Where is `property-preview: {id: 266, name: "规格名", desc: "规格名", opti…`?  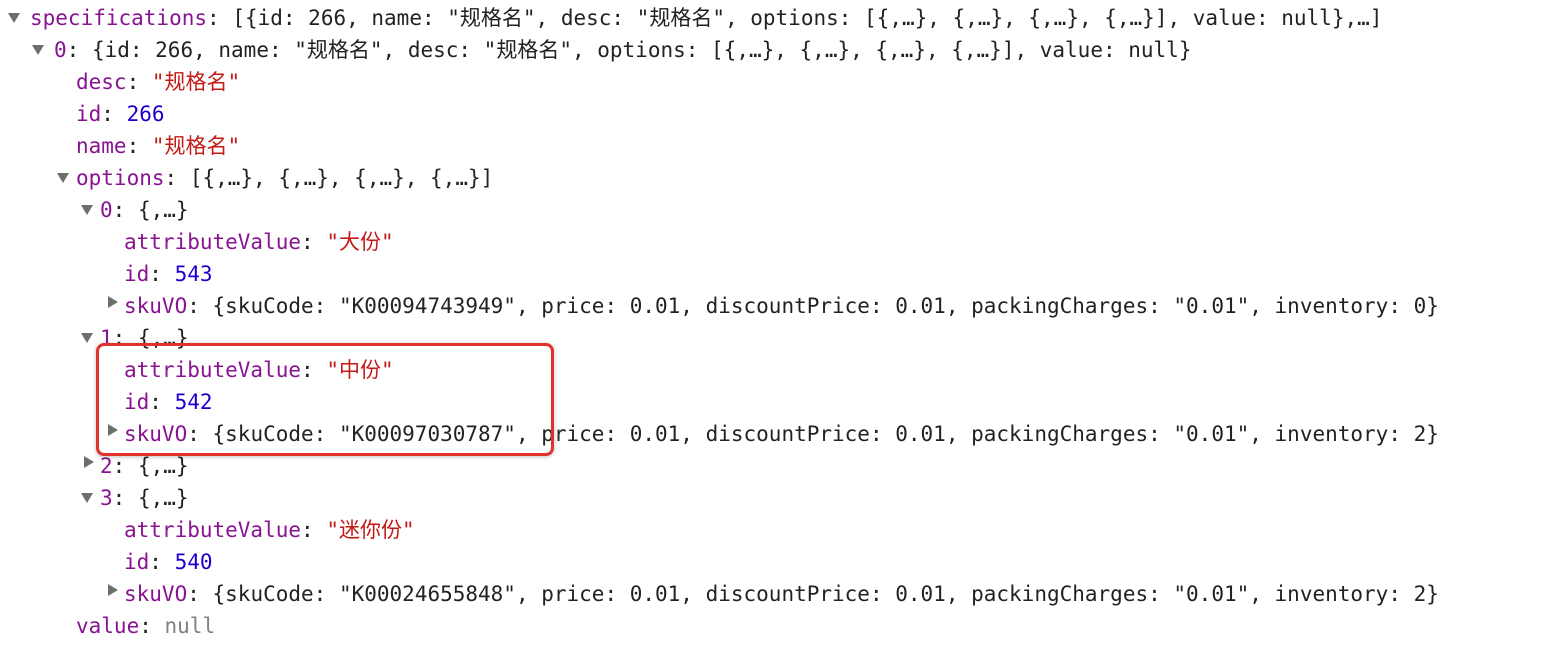 property-preview: {id: 266, name: "规格名", desc: "规格名", opti… is located at coordinates (641, 50).